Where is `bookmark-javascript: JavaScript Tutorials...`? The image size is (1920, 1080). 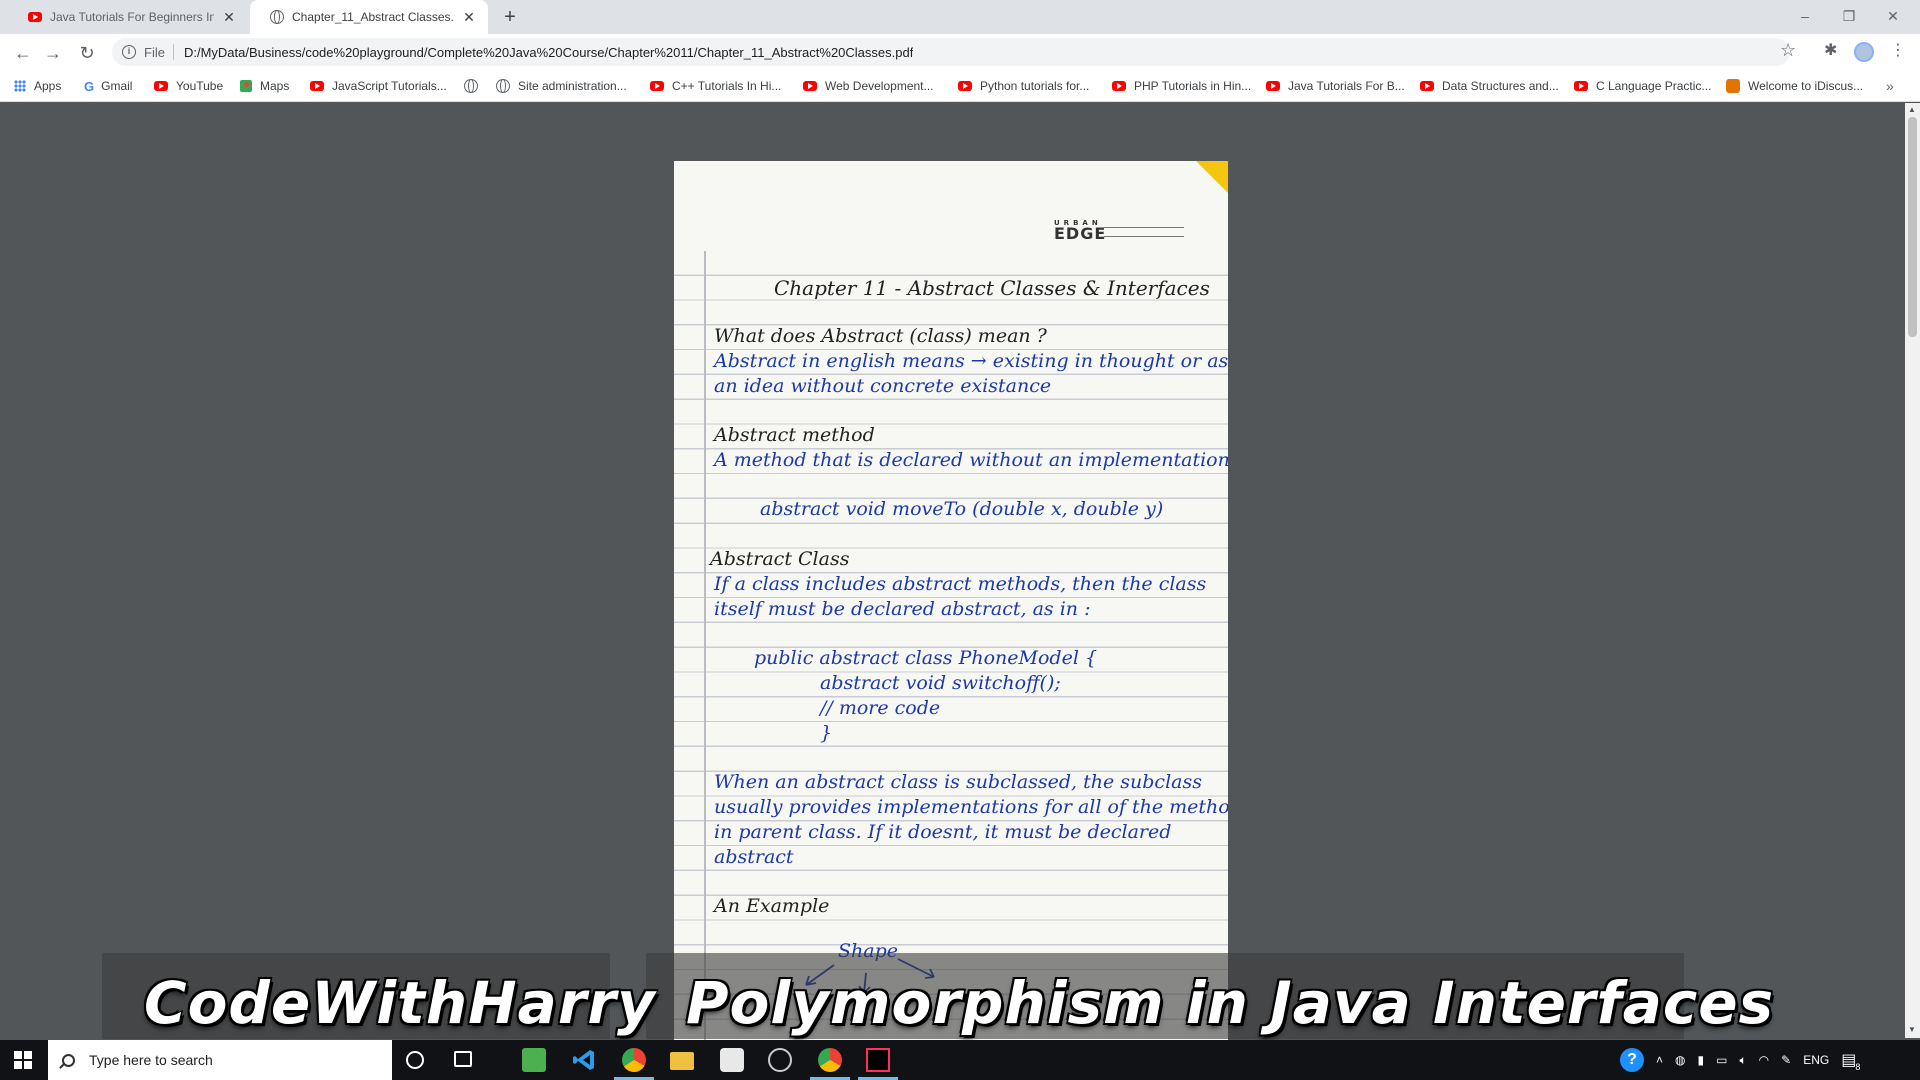 bookmark-javascript: JavaScript Tutorials... is located at coordinates (378, 86).